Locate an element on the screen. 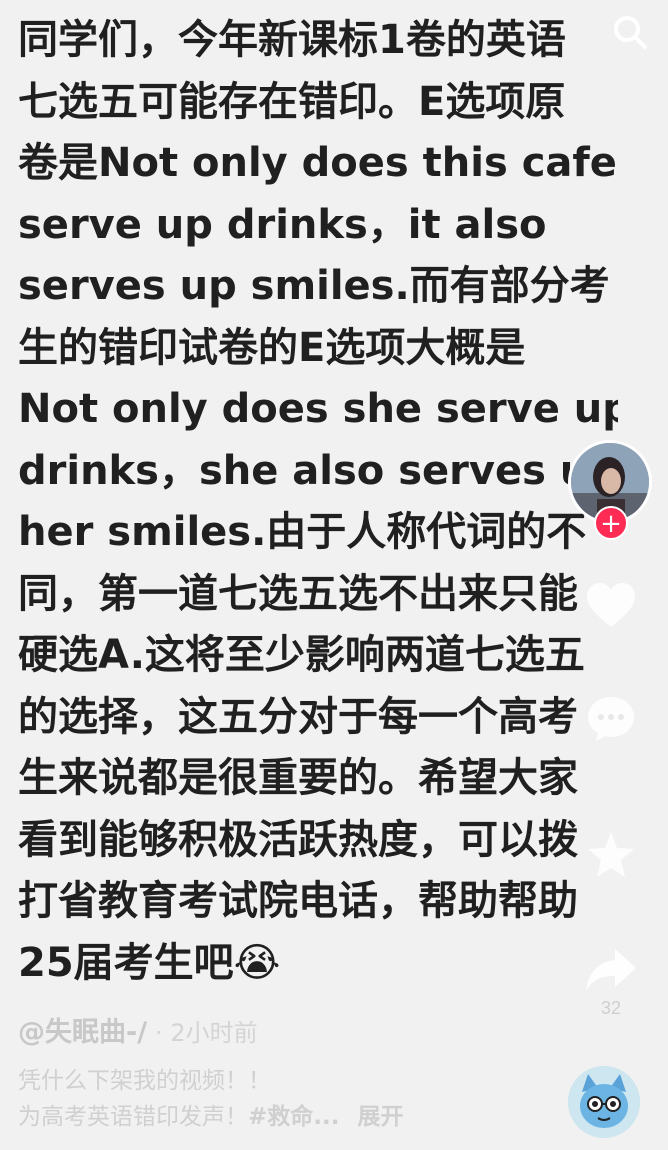 The width and height of the screenshot is (668, 1150). author-name: @失眠曲-/ is located at coordinates (82, 1032).